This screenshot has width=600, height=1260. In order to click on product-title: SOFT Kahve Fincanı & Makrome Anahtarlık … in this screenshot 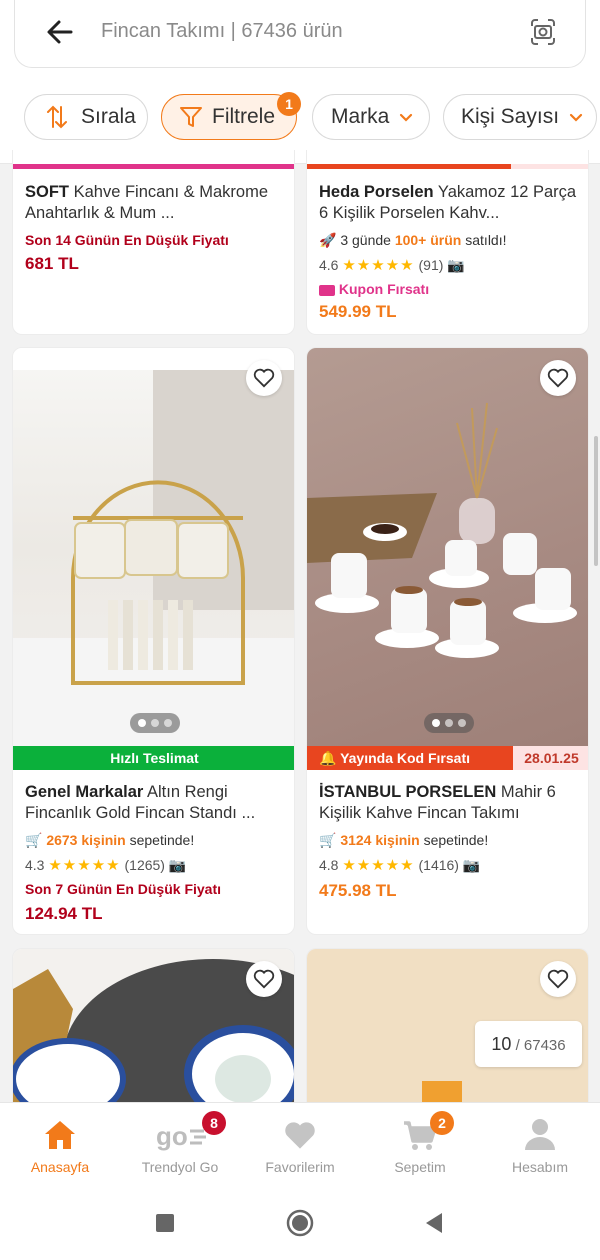, I will do `click(156, 203)`.